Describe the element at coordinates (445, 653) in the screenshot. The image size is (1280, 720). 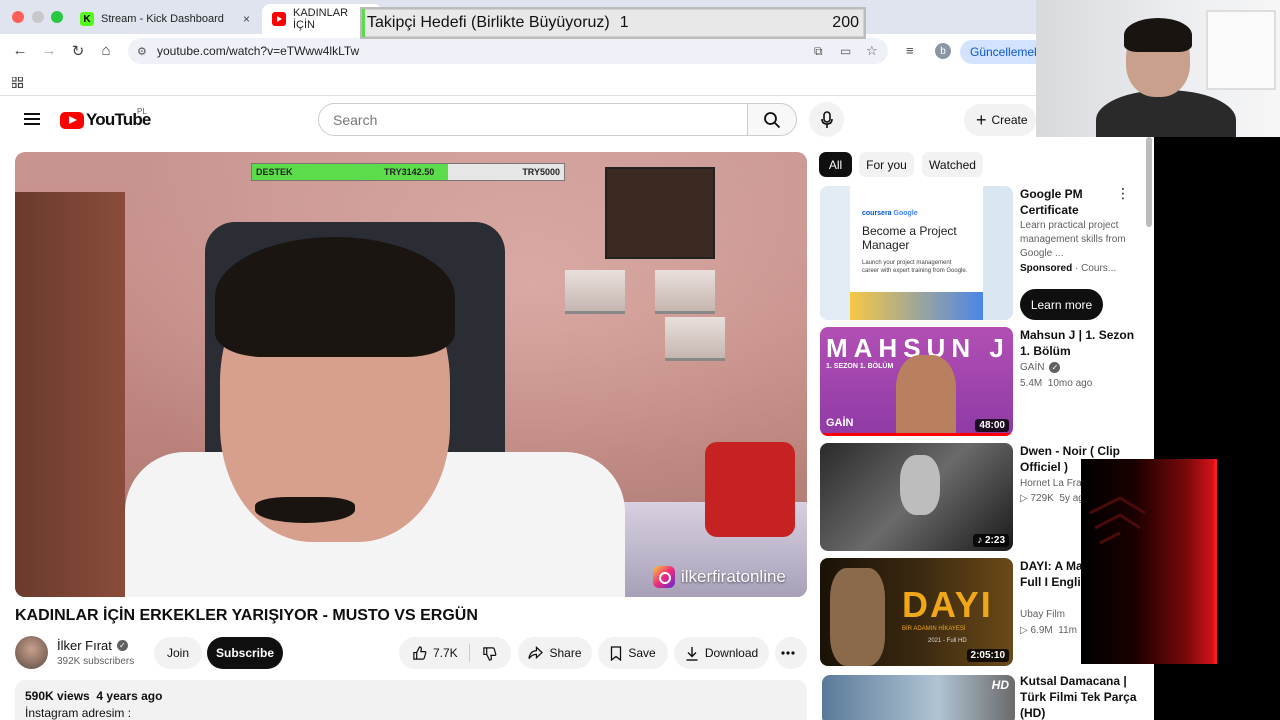
I see `like-count: 7.7K` at that location.